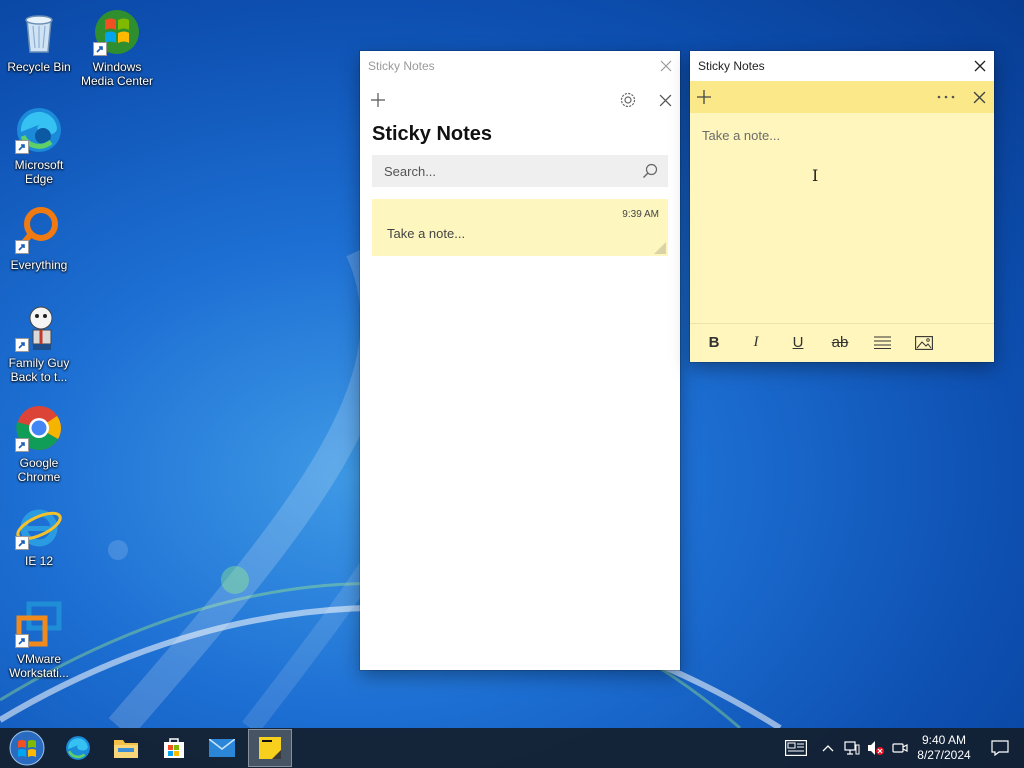 The width and height of the screenshot is (1024, 768). I want to click on clock-date: 8/27/2024, so click(944, 755).